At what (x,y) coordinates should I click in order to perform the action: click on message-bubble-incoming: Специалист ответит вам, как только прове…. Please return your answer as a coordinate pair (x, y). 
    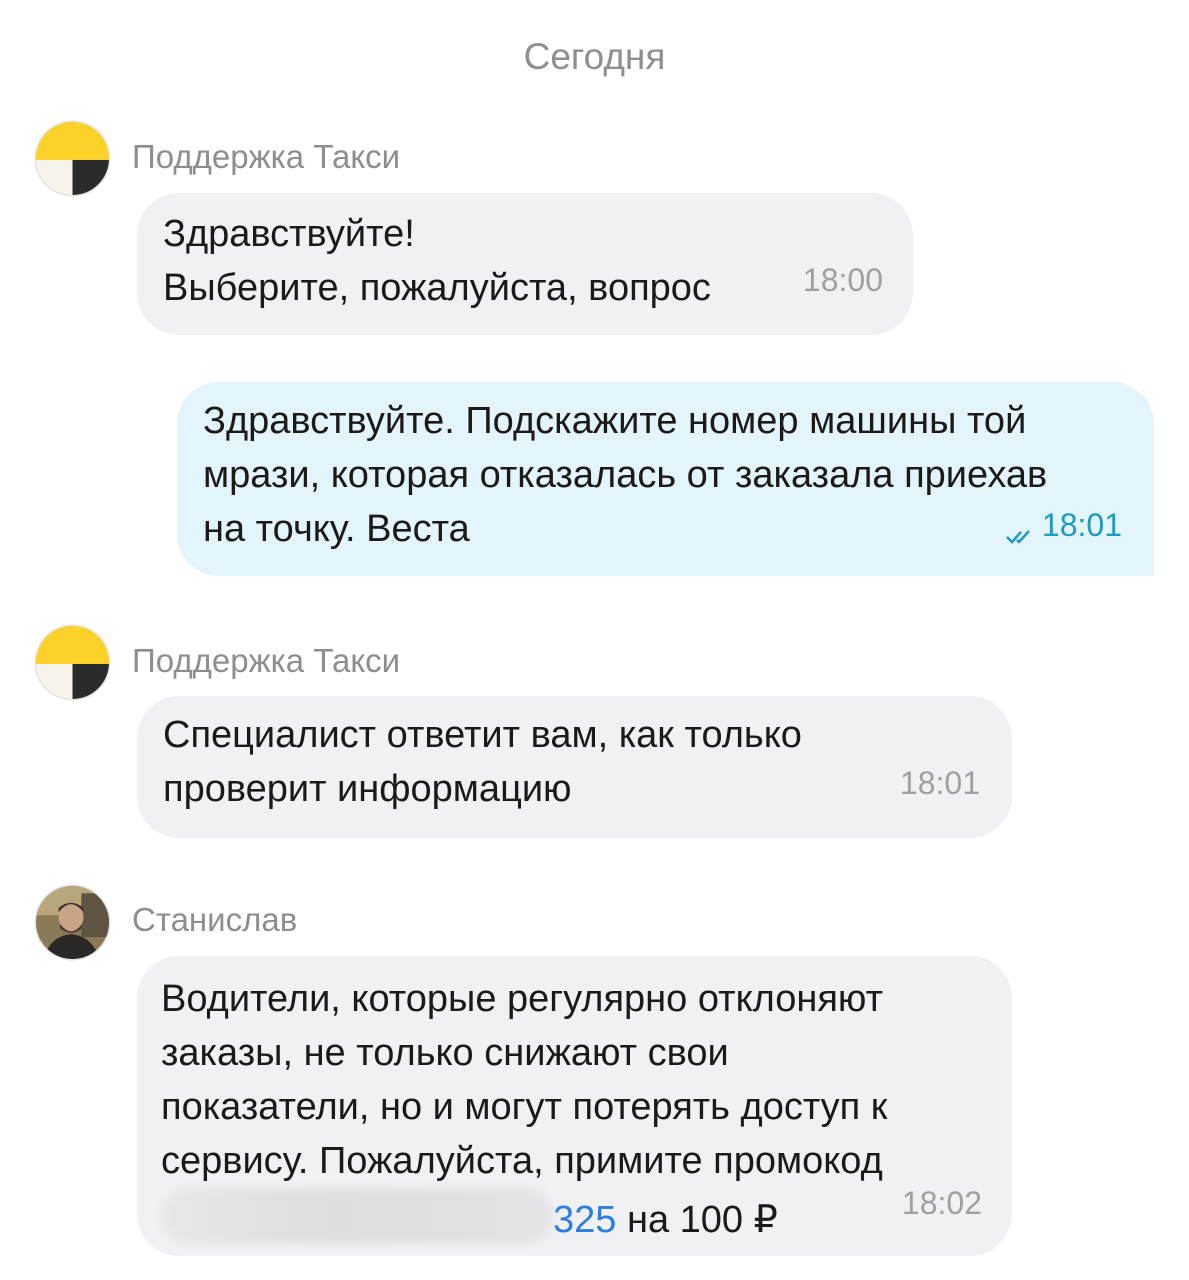
    Looking at the image, I should click on (574, 767).